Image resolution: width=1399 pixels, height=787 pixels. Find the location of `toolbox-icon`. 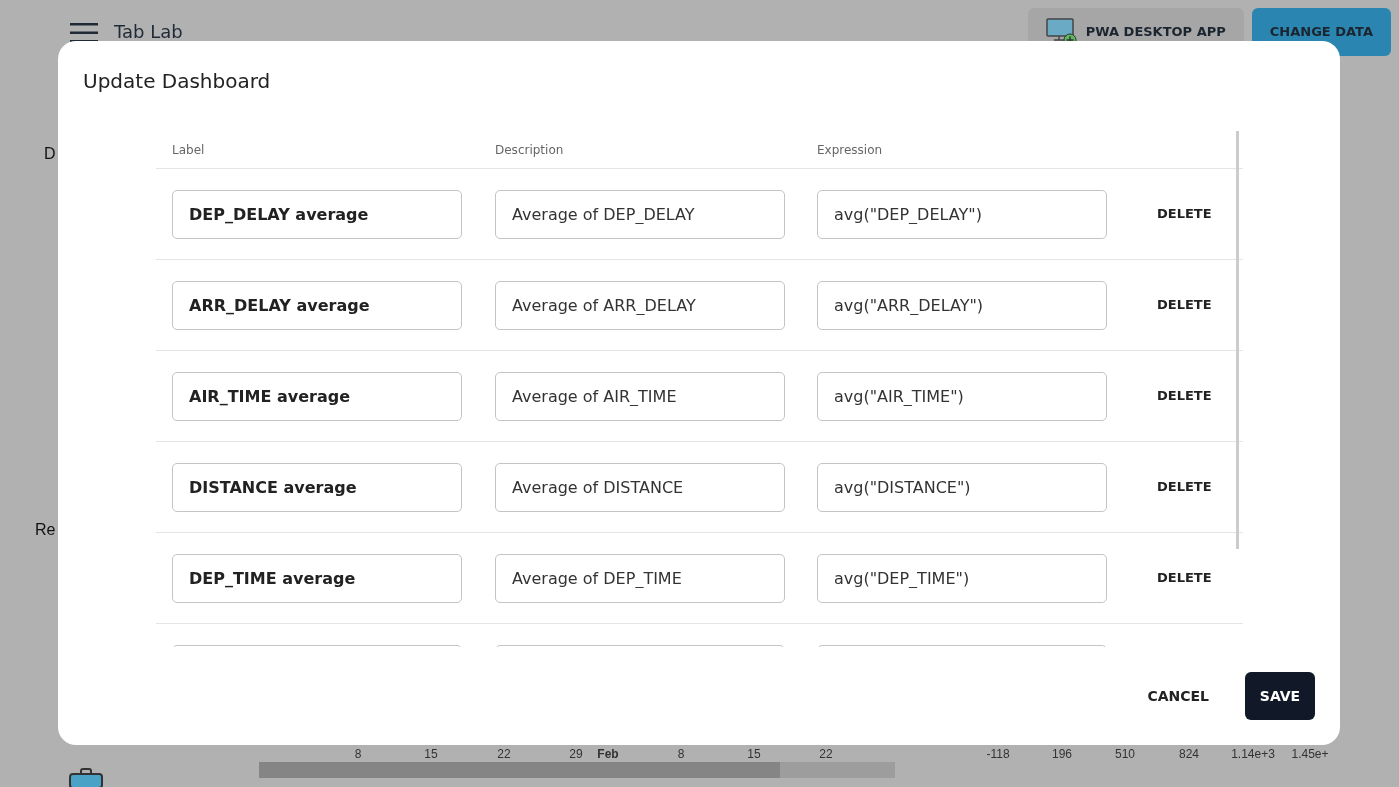

toolbox-icon is located at coordinates (86, 777).